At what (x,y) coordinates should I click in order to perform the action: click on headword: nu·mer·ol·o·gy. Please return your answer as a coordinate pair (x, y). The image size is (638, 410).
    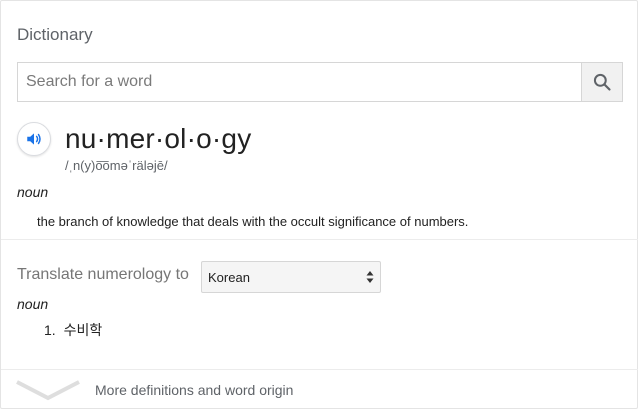
    Looking at the image, I should click on (158, 138).